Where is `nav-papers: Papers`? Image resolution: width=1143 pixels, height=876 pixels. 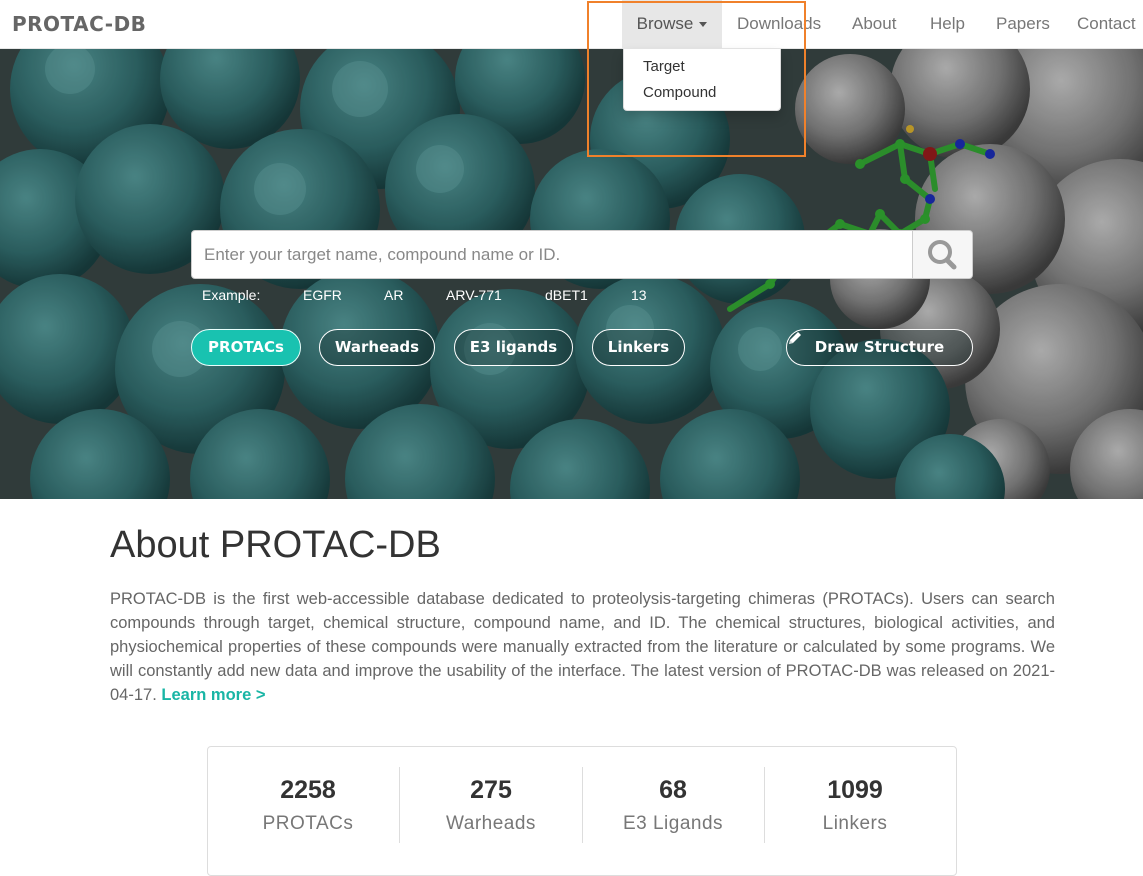
nav-papers: Papers is located at coordinates (1023, 24).